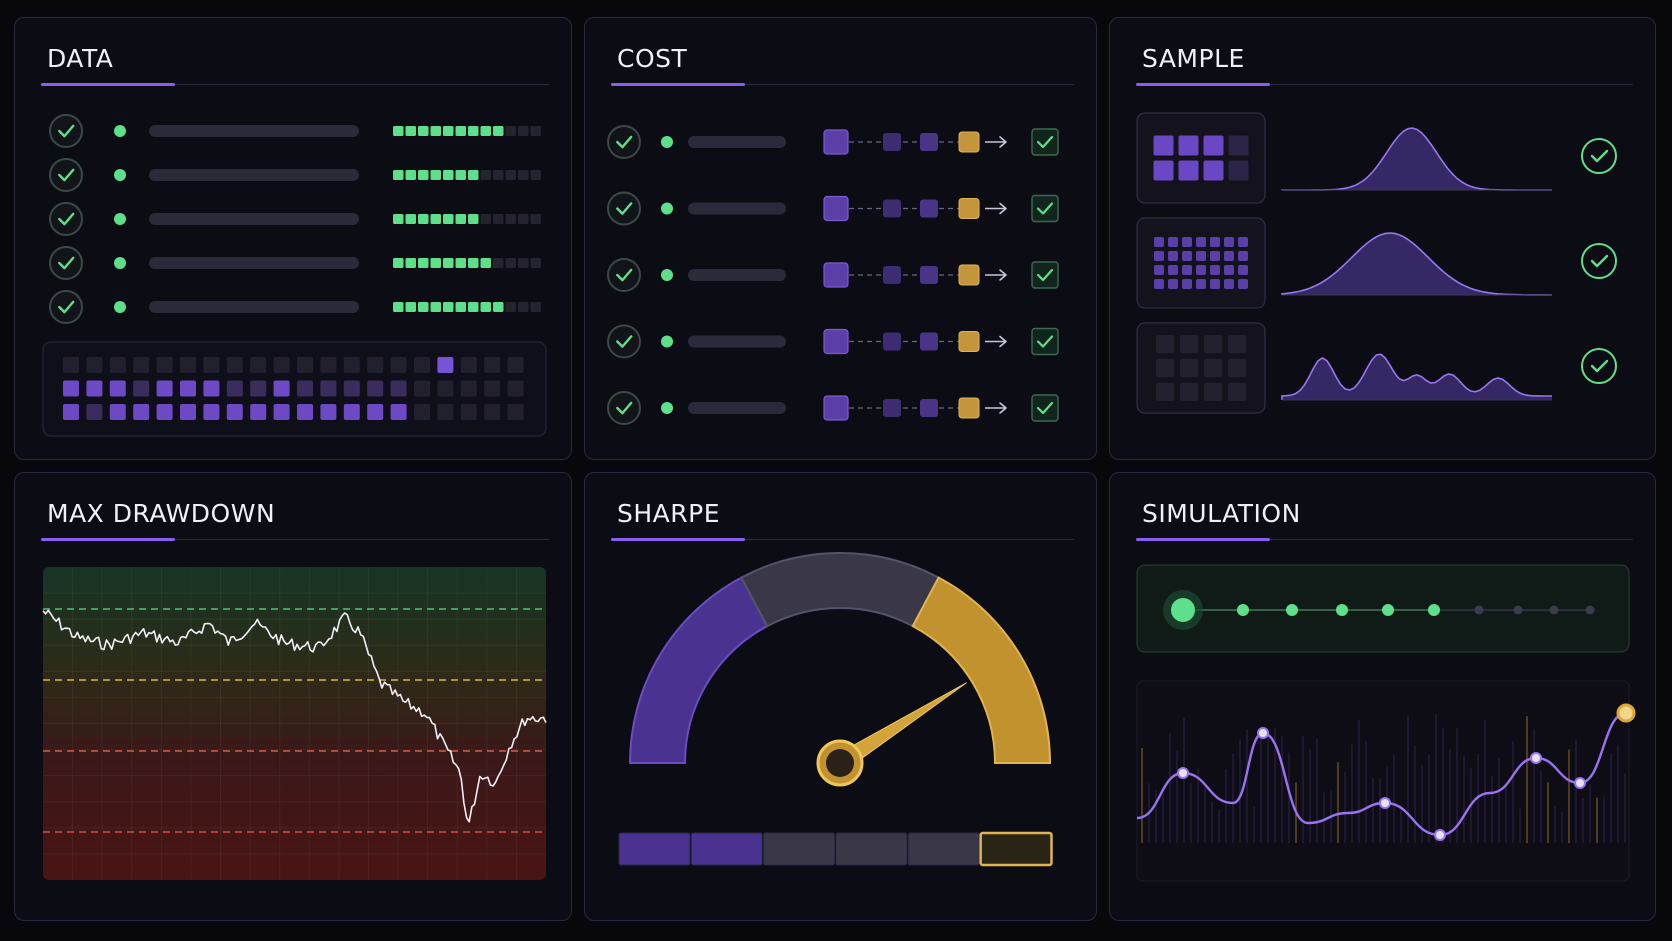  Describe the element at coordinates (840, 763) in the screenshot. I see `gauge-hub-inner` at that location.